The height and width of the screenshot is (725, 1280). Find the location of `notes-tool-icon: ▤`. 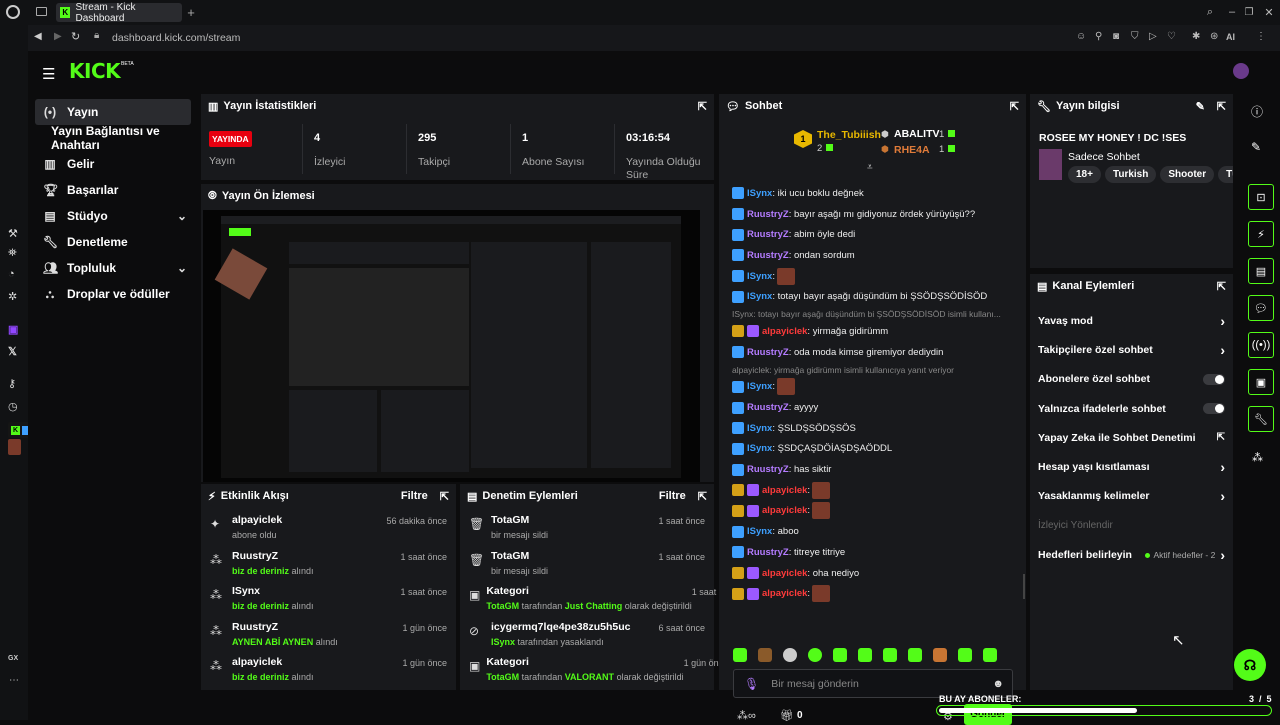

notes-tool-icon: ▤ is located at coordinates (1261, 271).